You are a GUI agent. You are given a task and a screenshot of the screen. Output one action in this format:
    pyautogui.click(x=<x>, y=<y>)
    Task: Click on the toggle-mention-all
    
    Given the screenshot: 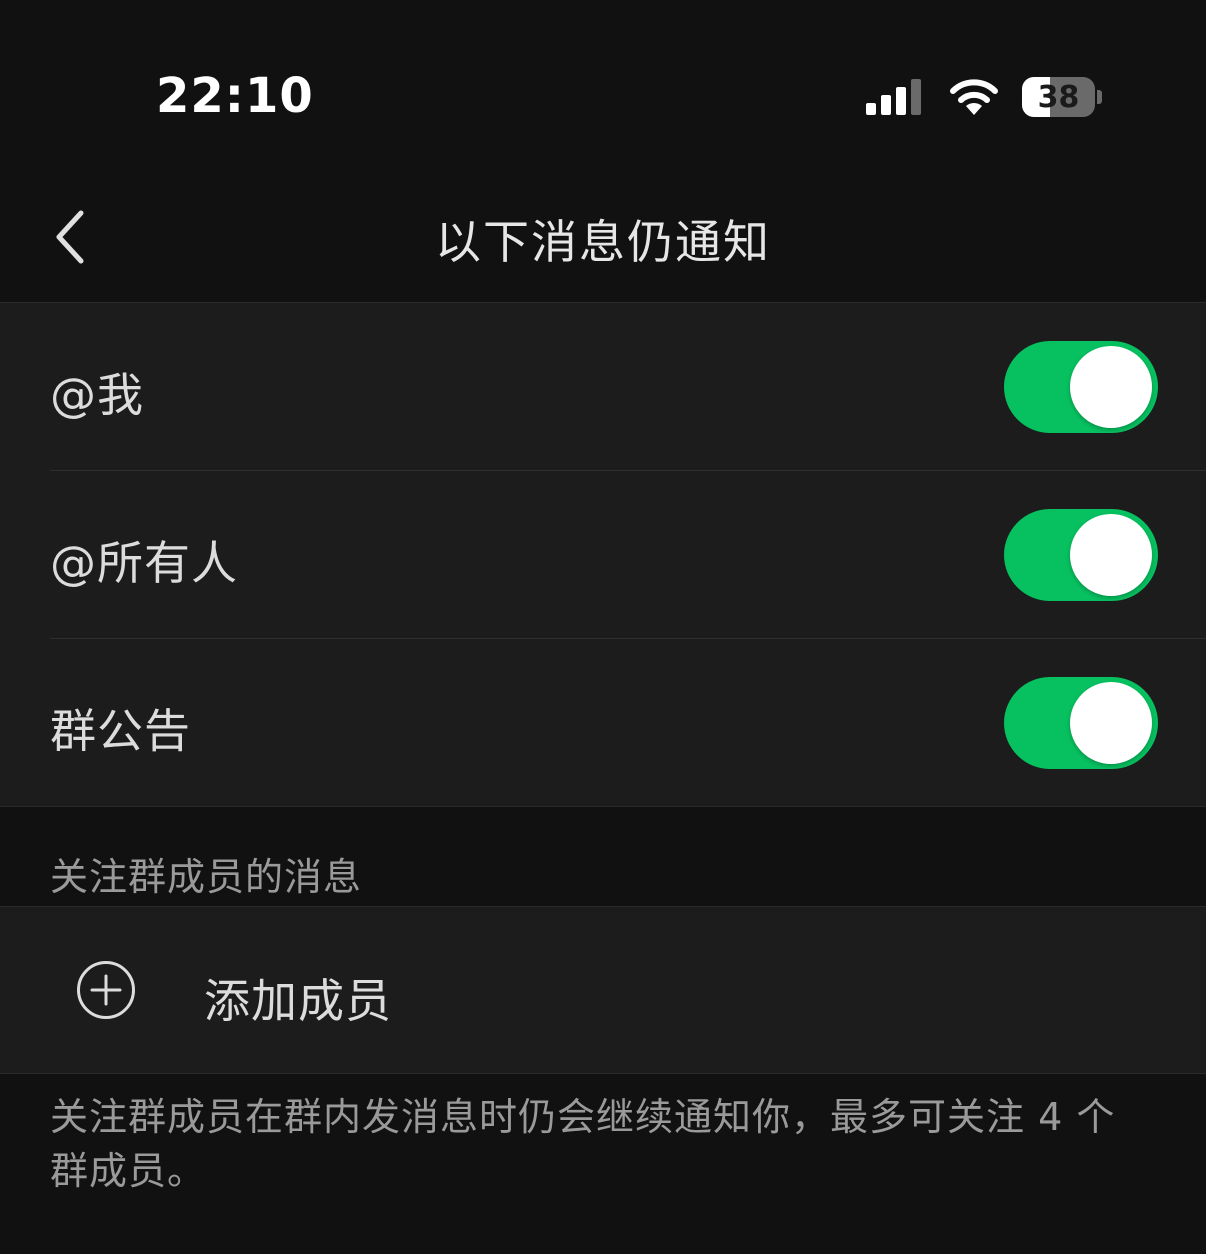 What is the action you would take?
    pyautogui.click(x=1081, y=555)
    